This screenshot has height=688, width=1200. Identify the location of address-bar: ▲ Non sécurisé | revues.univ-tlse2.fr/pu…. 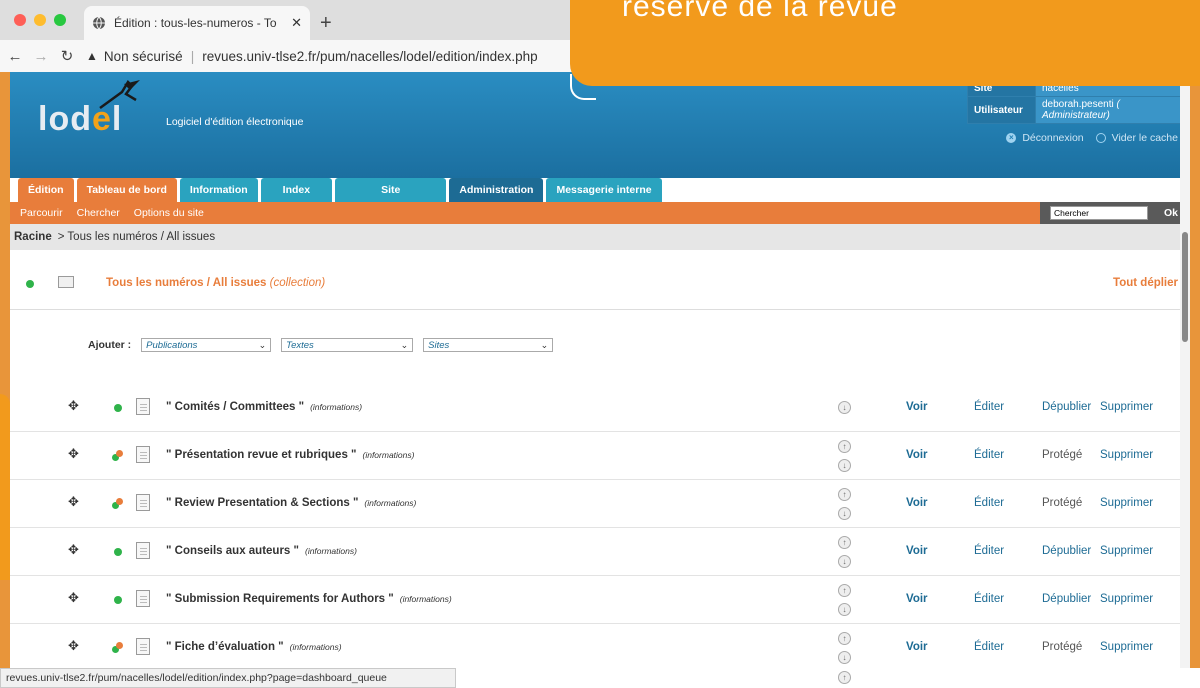
(312, 56).